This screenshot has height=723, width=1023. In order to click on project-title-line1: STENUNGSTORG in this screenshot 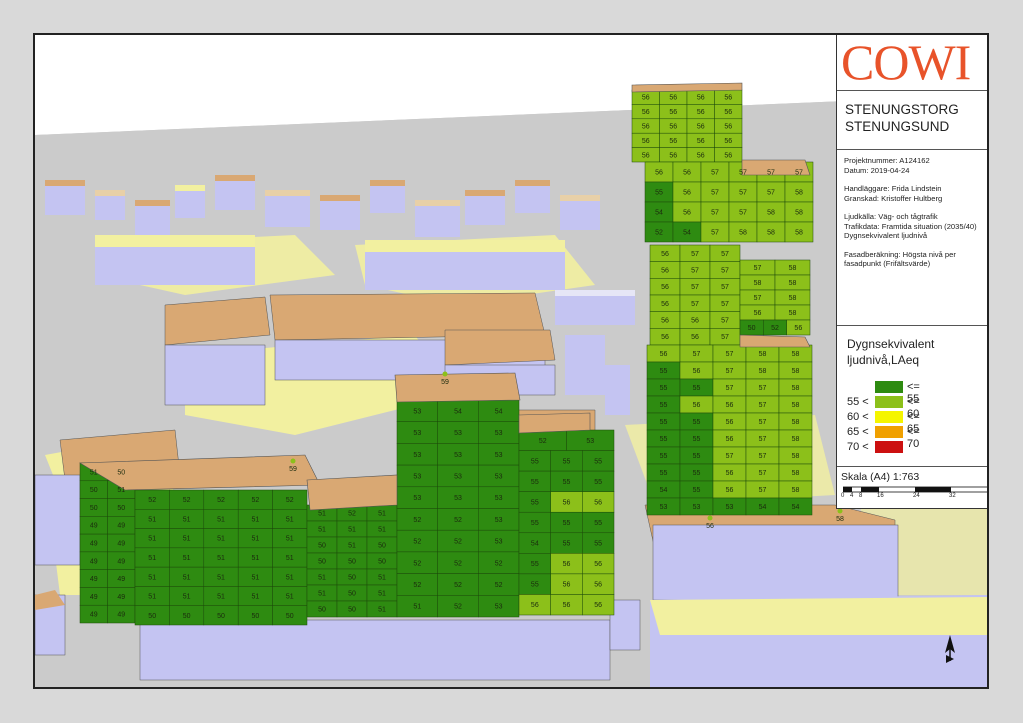, I will do `click(902, 109)`.